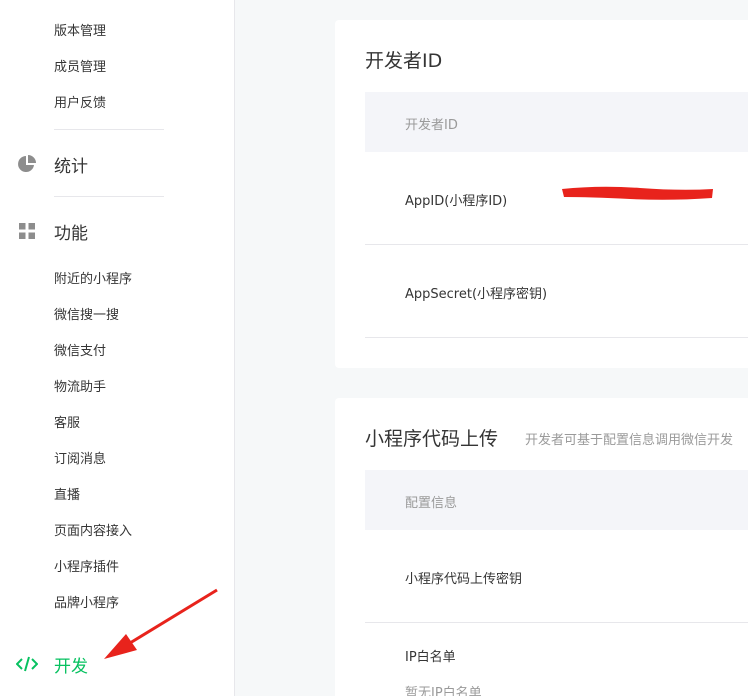 The image size is (748, 696). What do you see at coordinates (27, 231) in the screenshot?
I see `grid-icon` at bounding box center [27, 231].